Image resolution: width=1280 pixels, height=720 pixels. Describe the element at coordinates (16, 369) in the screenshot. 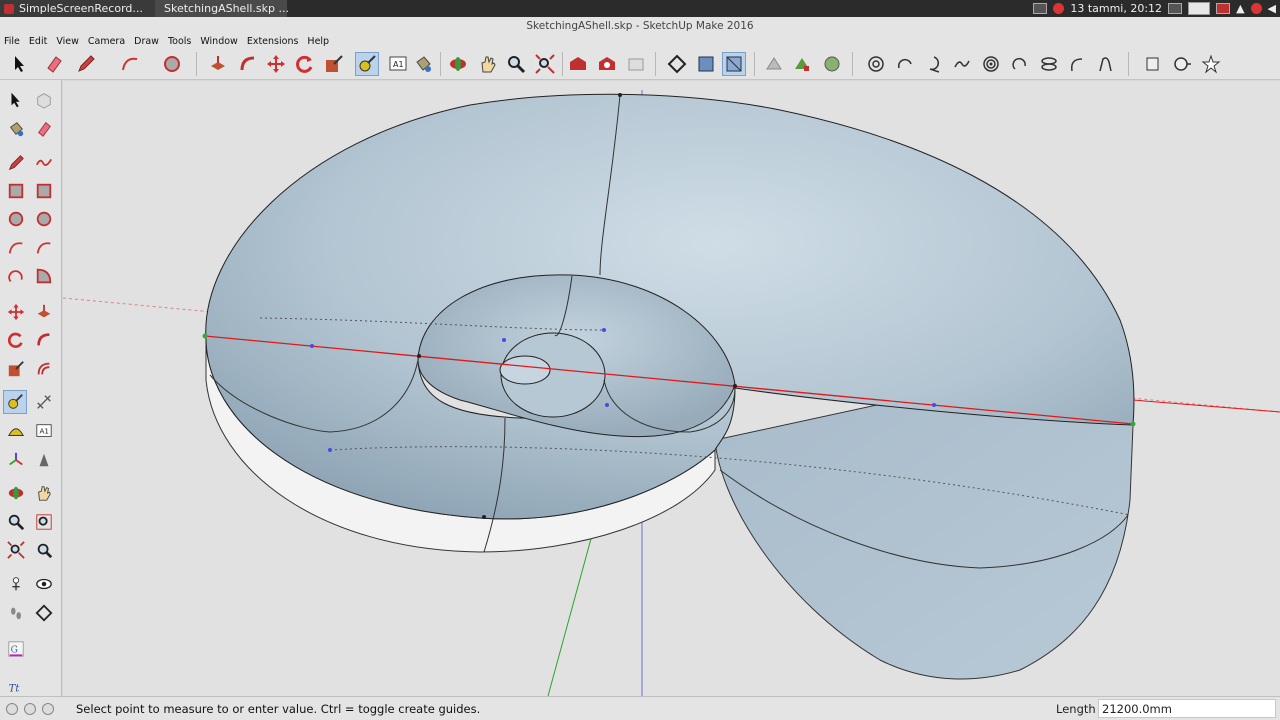

I see `scale-tool-button` at that location.